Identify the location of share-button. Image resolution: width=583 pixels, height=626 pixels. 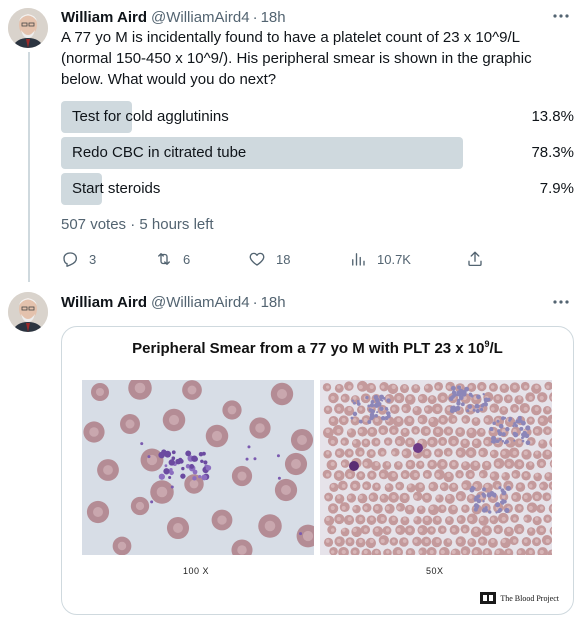
(480, 259).